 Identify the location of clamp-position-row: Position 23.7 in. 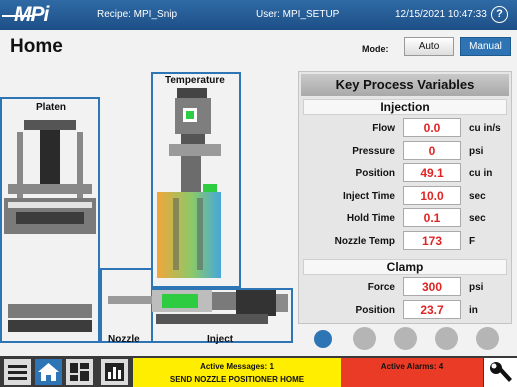
(405, 310).